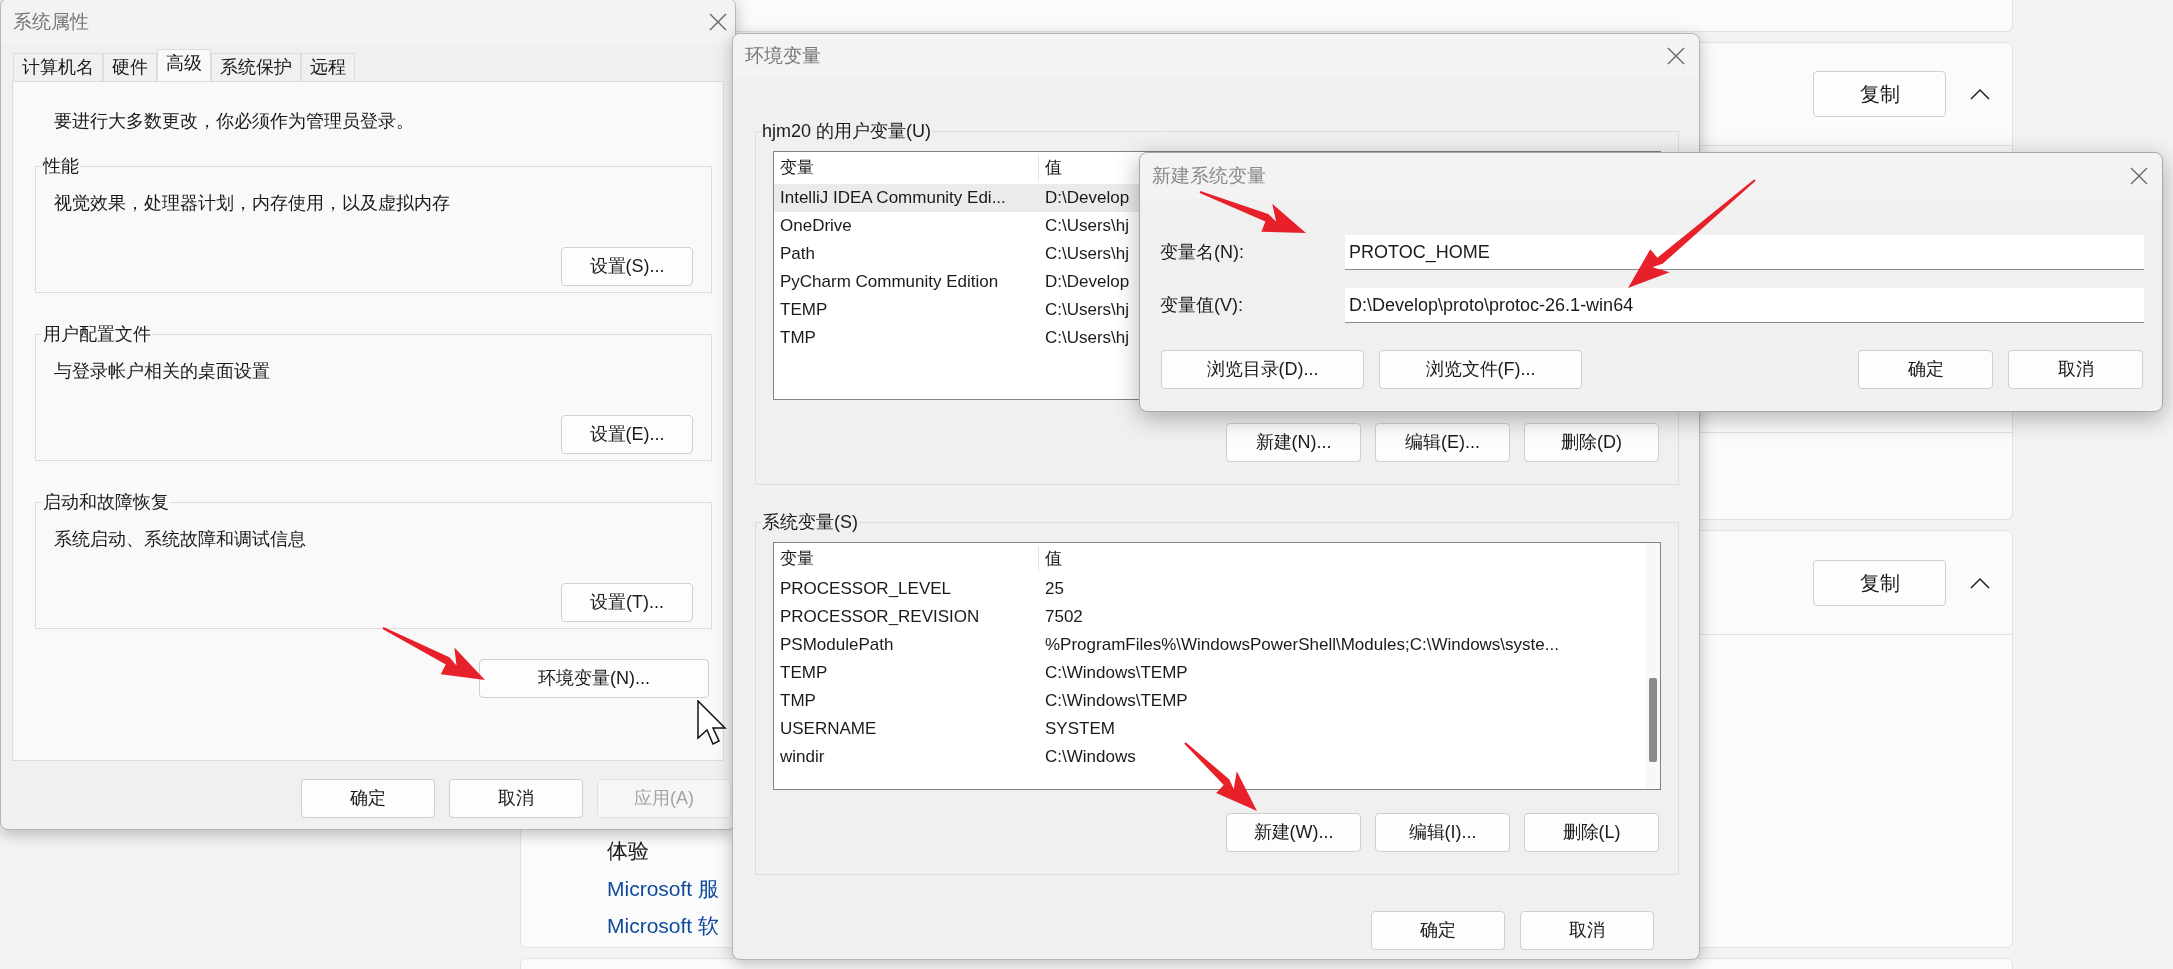 Image resolution: width=2173 pixels, height=969 pixels. I want to click on variable-action-button: 删除(L), so click(1591, 832).